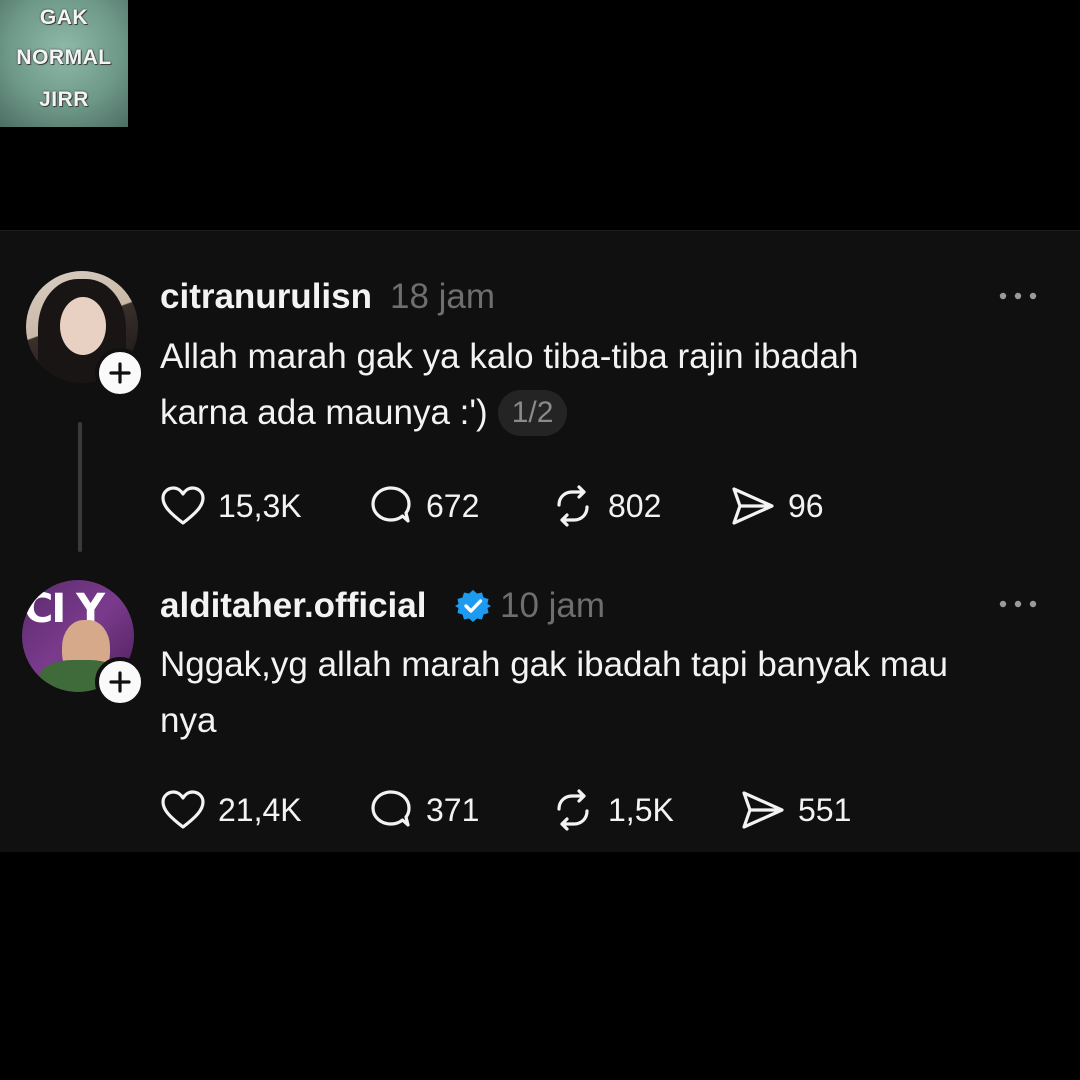  What do you see at coordinates (806, 505) in the screenshot?
I see `share-count: 96` at bounding box center [806, 505].